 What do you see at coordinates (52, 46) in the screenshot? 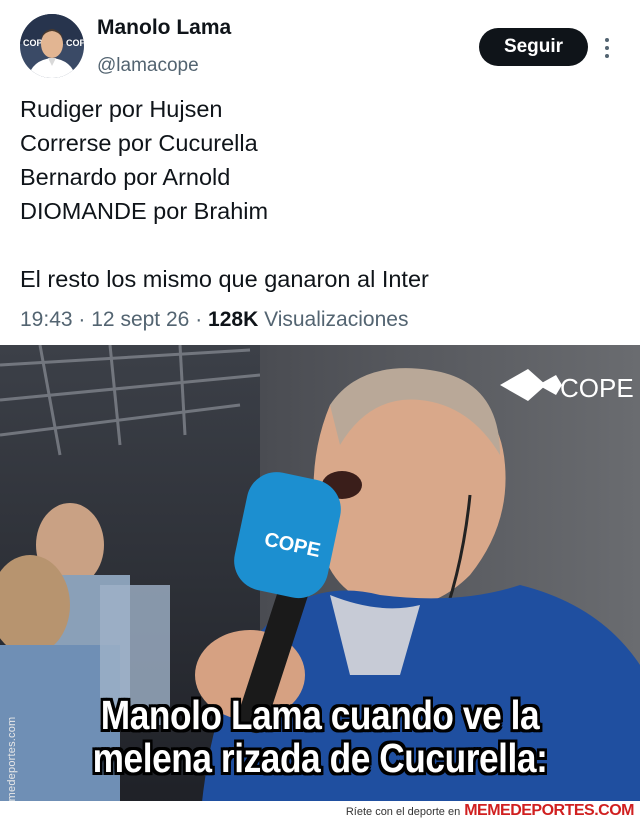
I see `author-avatar: COP COP` at bounding box center [52, 46].